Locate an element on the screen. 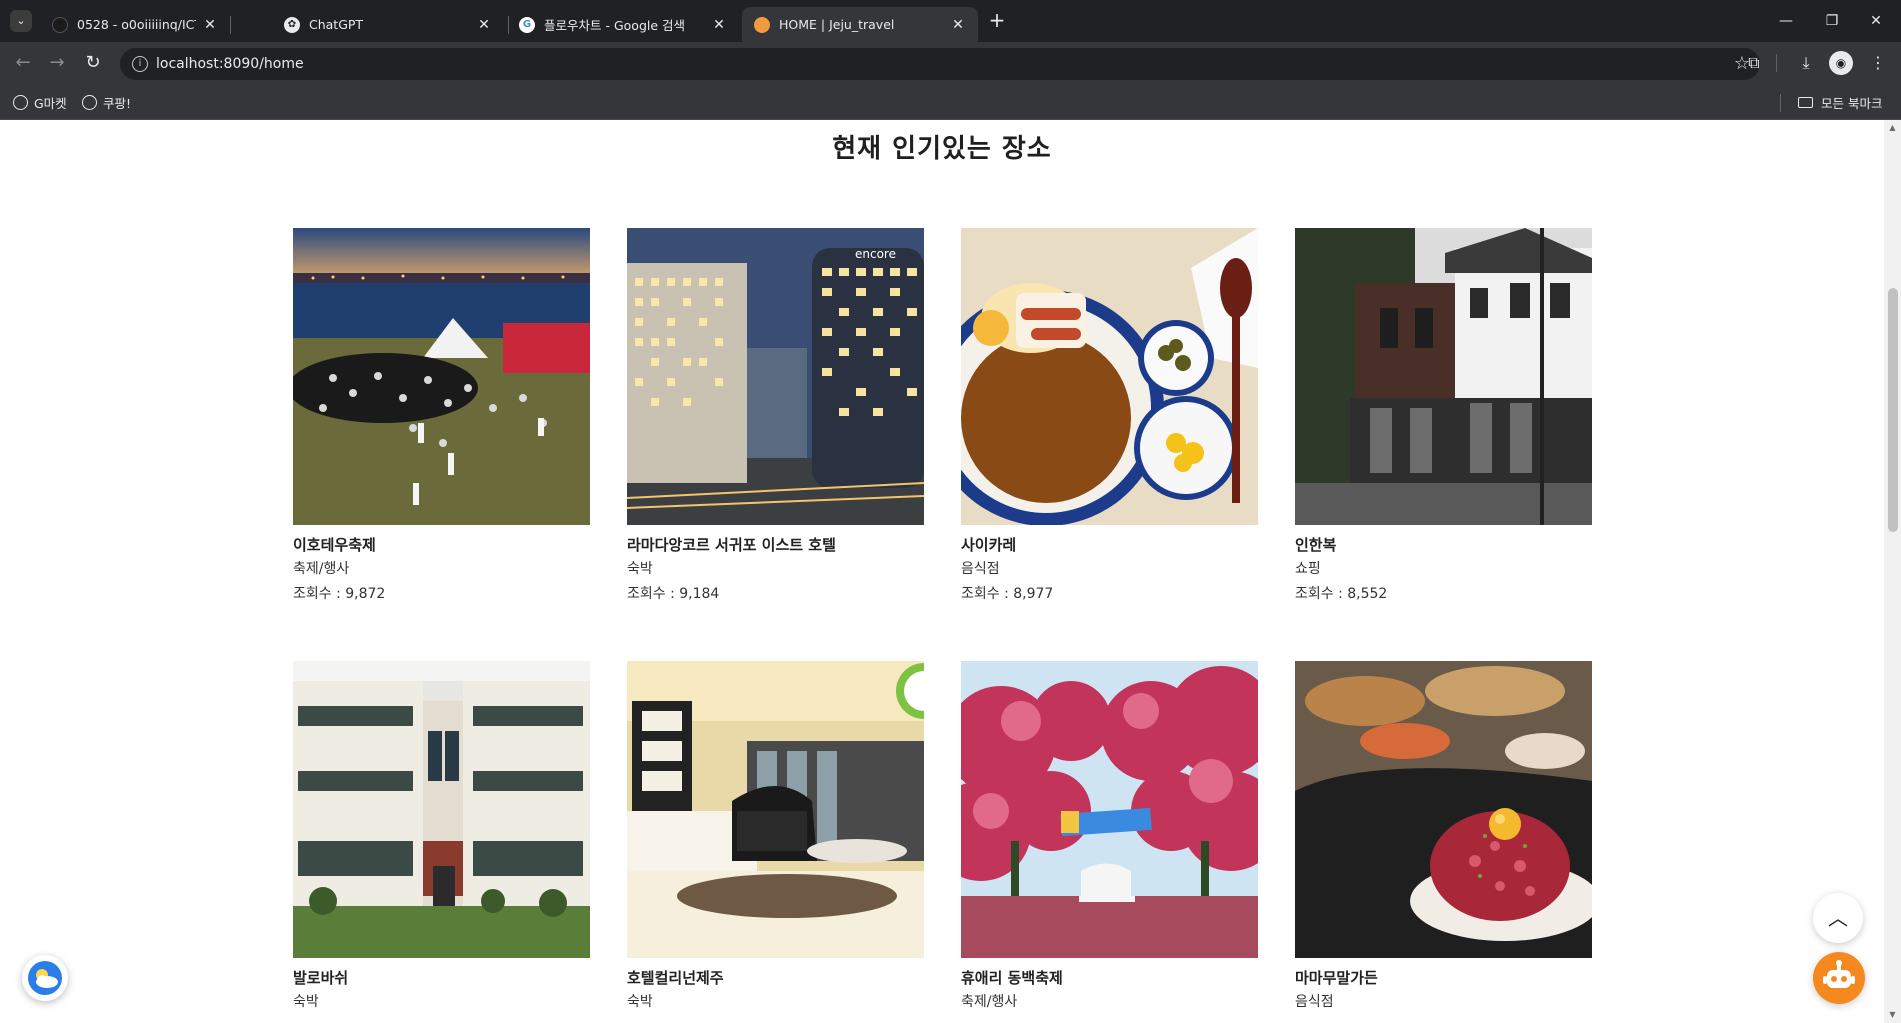 Image resolution: width=1901 pixels, height=1023 pixels. chevron-up-icon: ︿ is located at coordinates (1838, 918).